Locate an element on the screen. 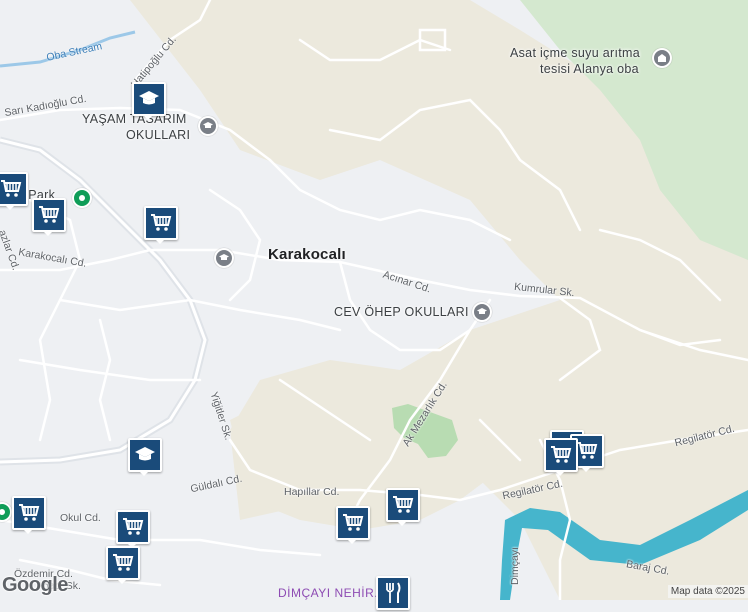 Image resolution: width=748 pixels, height=612 pixels. school-pin-yasam is located at coordinates (150, 101).